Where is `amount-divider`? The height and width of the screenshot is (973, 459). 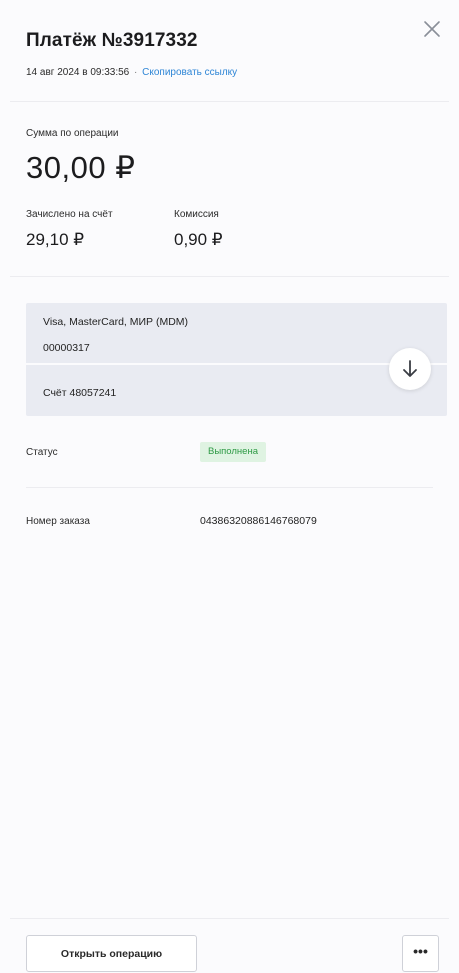
amount-divider is located at coordinates (229, 276).